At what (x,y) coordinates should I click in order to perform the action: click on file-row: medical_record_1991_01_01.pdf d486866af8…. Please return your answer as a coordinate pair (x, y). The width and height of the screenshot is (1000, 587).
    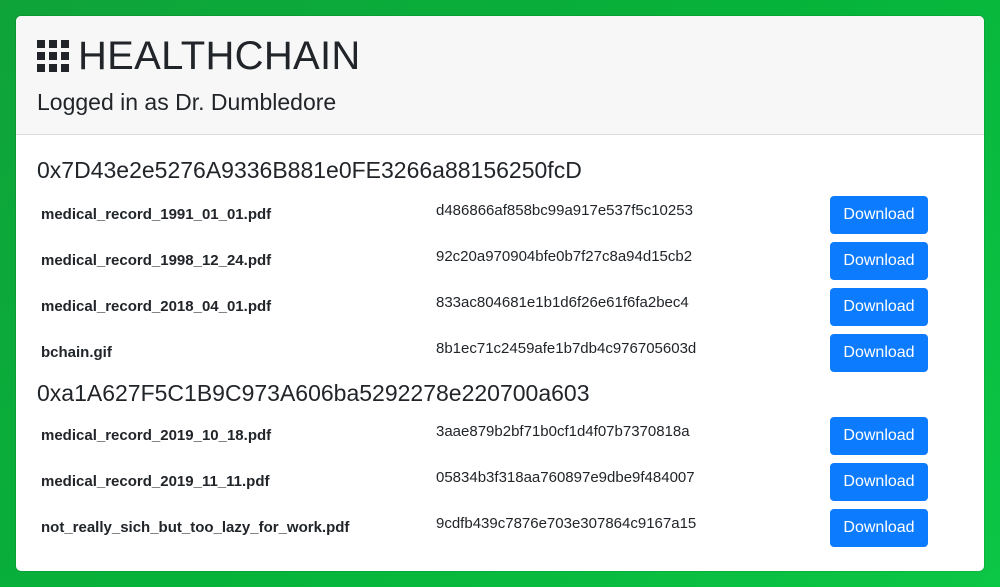
    Looking at the image, I should click on (500, 215).